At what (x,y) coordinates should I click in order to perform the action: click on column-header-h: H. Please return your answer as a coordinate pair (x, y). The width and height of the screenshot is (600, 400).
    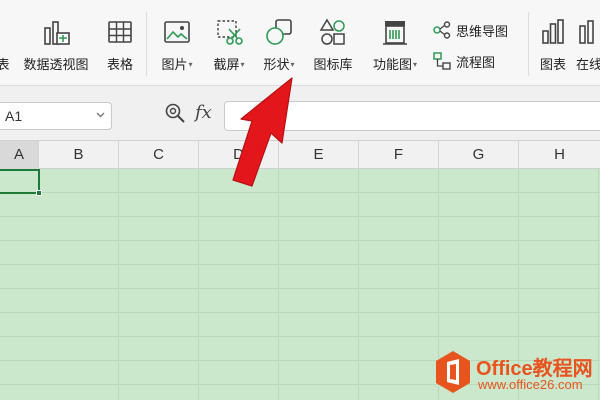
    Looking at the image, I should click on (559, 155).